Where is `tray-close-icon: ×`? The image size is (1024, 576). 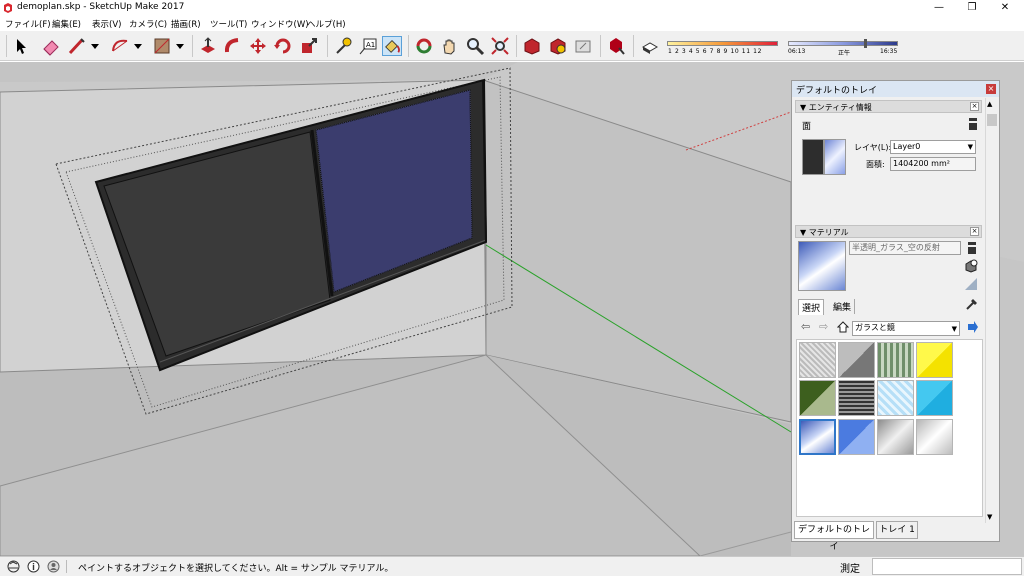
tray-close-icon: × is located at coordinates (991, 89).